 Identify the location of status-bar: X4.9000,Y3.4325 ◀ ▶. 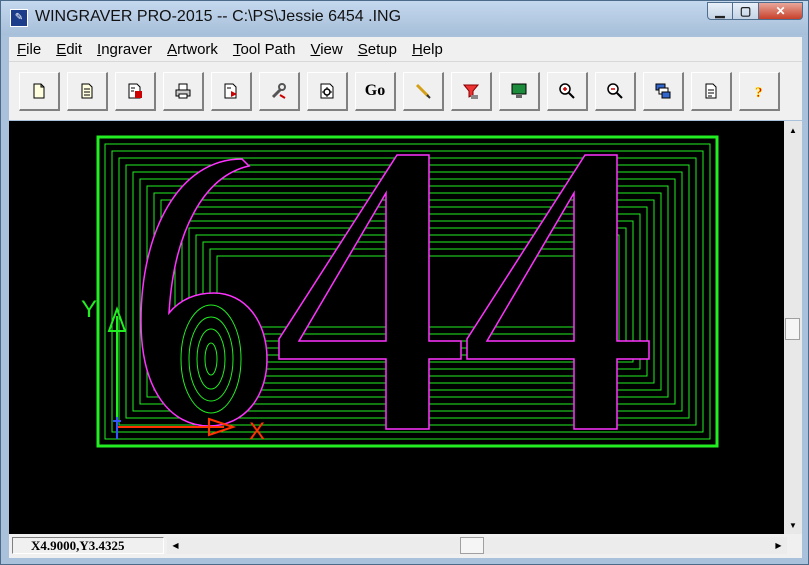
(405, 546).